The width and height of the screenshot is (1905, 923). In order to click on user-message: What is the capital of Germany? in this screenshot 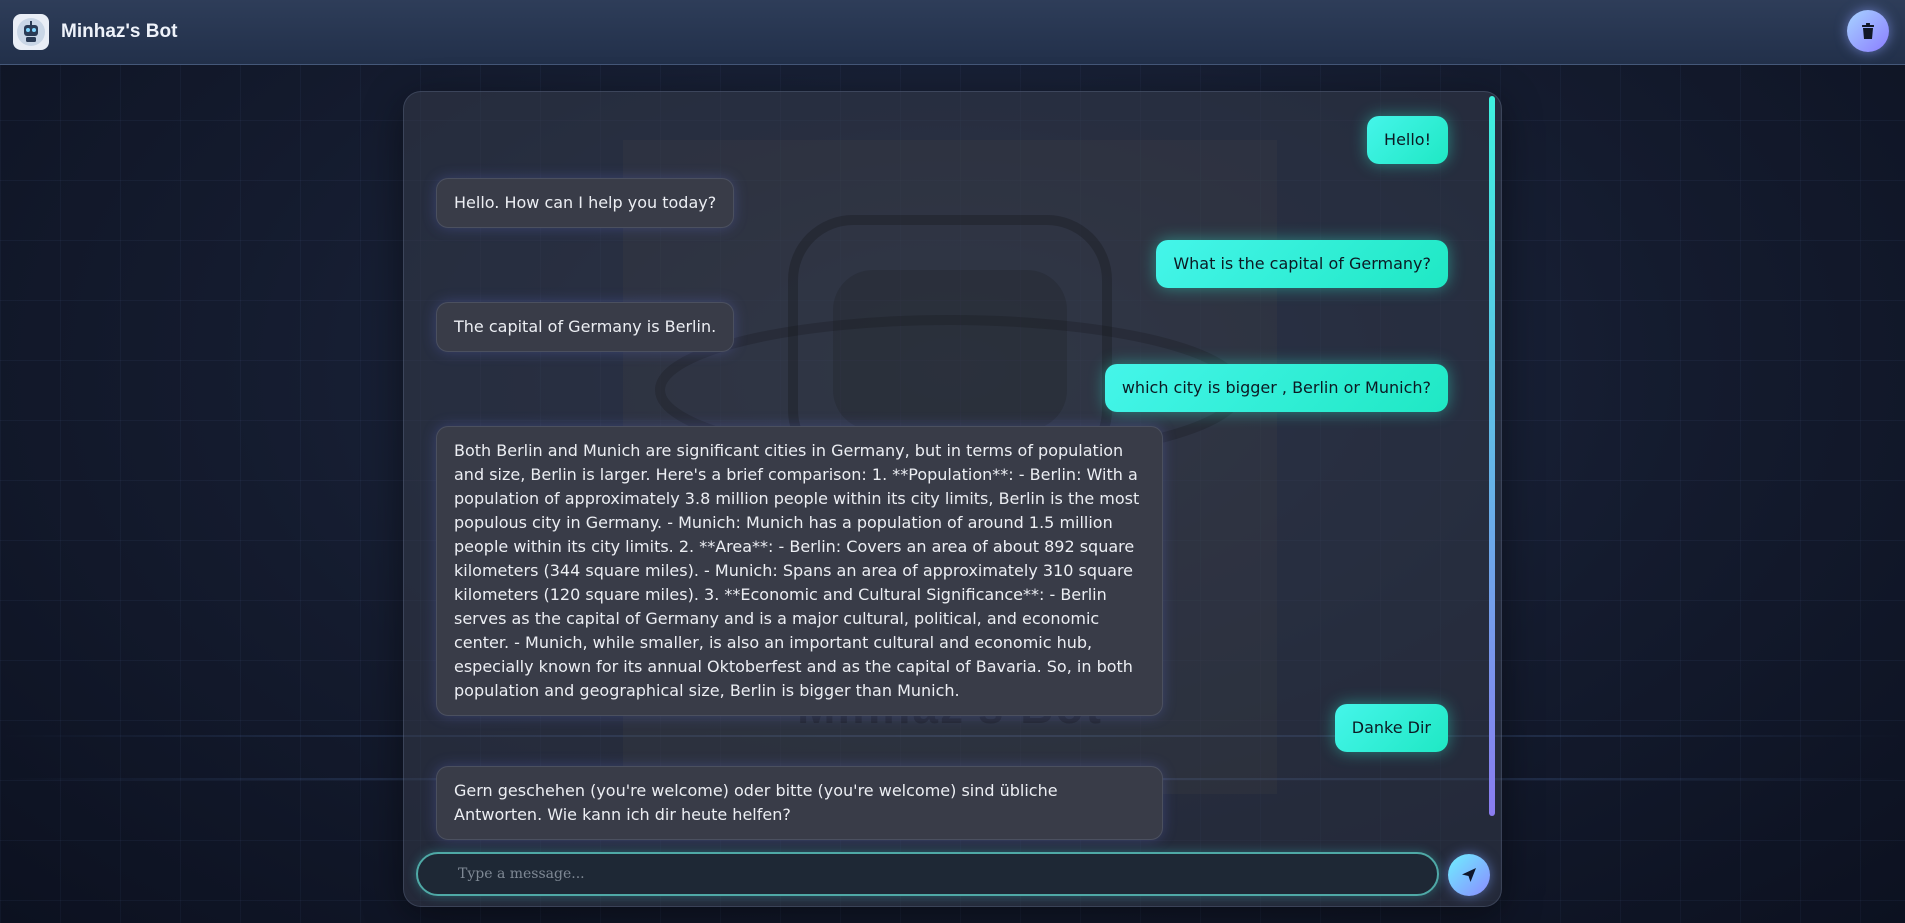, I will do `click(1302, 264)`.